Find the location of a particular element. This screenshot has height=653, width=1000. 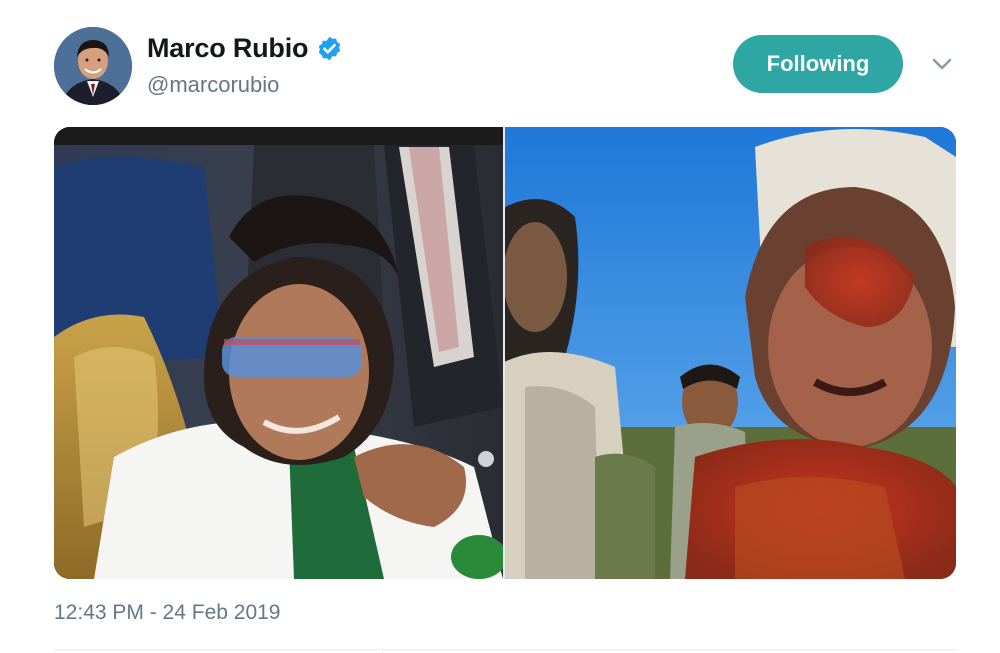

following-button: Following is located at coordinates (818, 64).